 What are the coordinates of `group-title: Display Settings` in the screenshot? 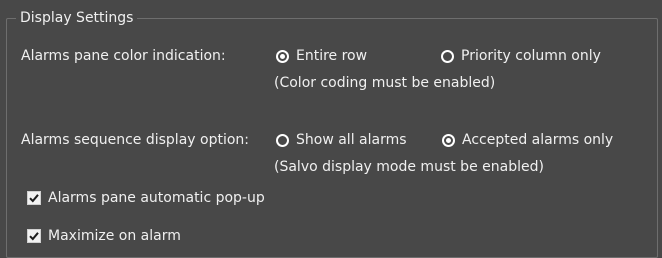 It's located at (77, 18).